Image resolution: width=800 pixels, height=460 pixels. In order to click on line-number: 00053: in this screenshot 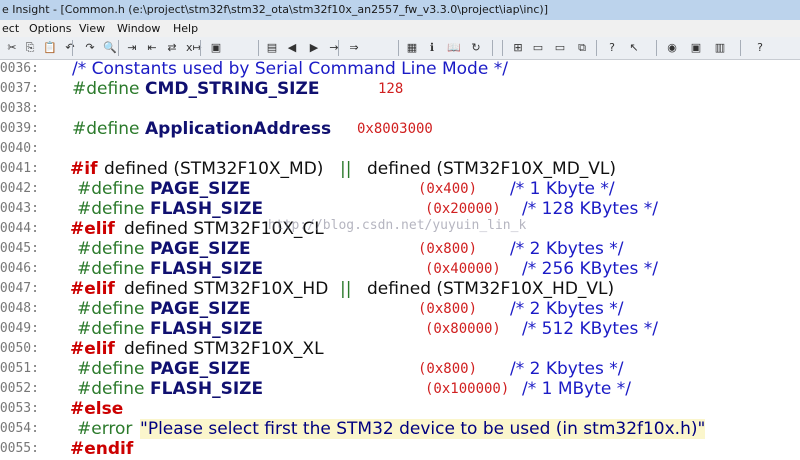, I will do `click(19, 408)`.